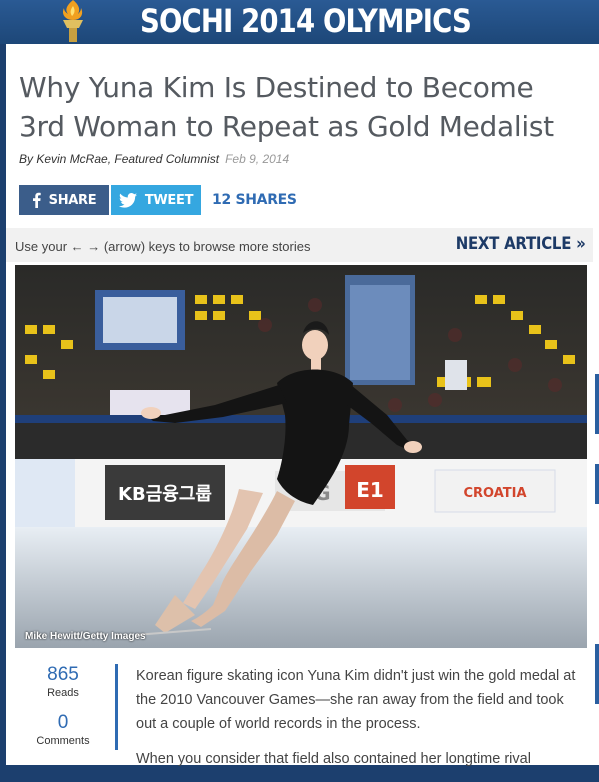  Describe the element at coordinates (72, 200) in the screenshot. I see `facebook-share-label: SHARE` at that location.